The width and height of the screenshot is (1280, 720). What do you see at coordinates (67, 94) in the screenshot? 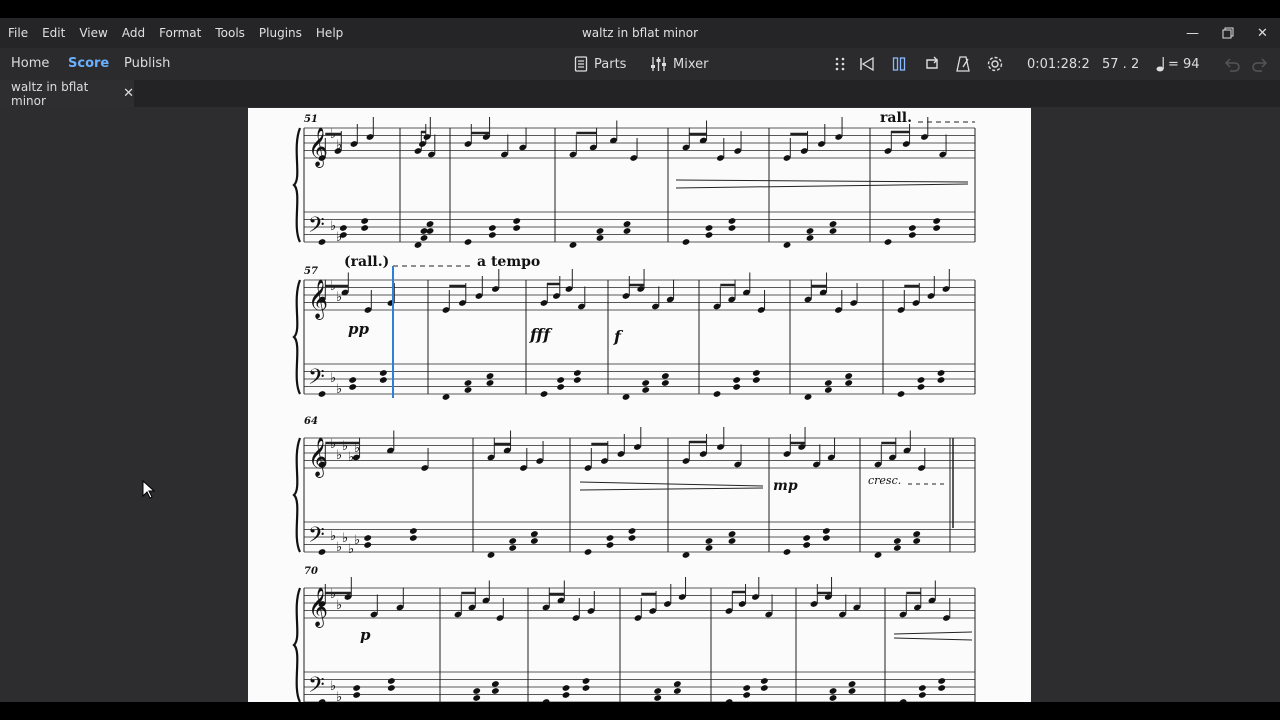
I see `document-tab: waltz in bflat minor ✕` at bounding box center [67, 94].